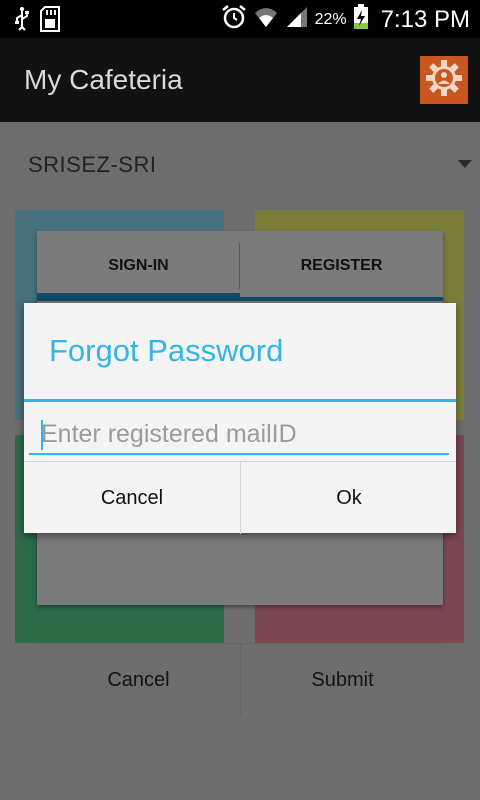 This screenshot has width=480, height=800. I want to click on tab-indicator, so click(341, 299).